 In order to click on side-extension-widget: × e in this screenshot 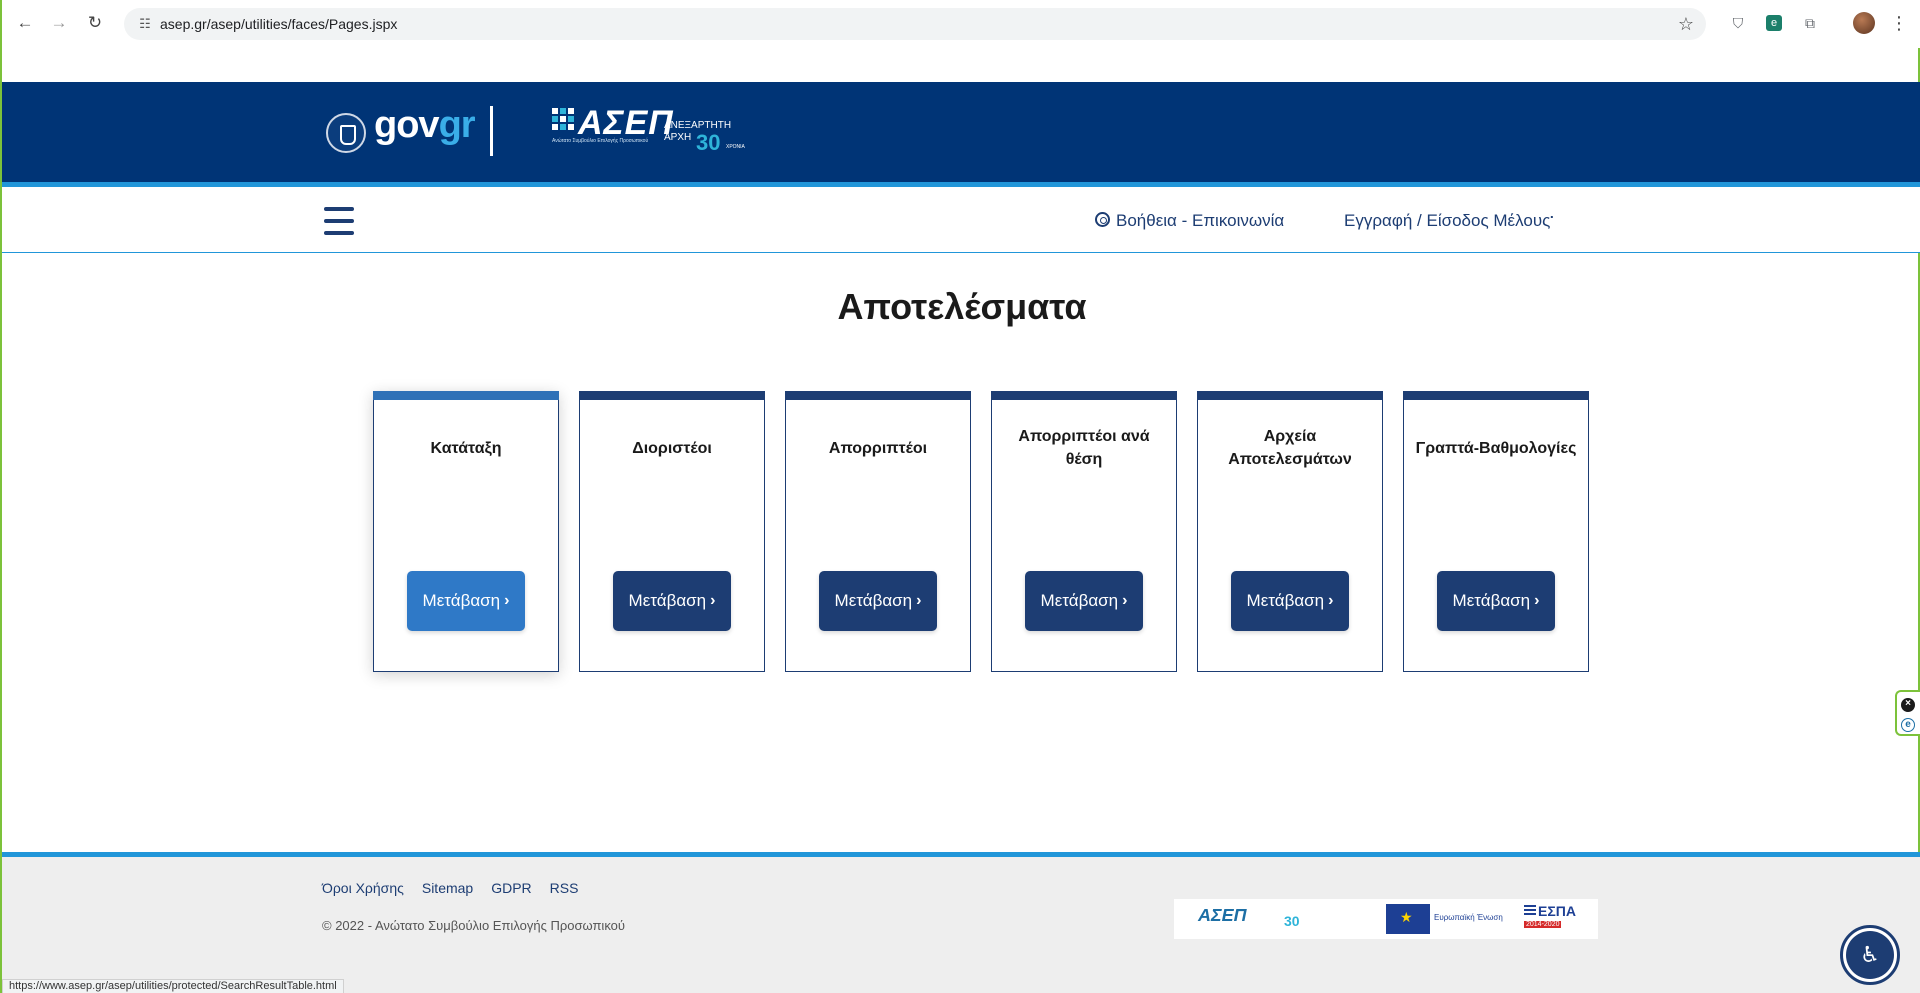, I will do `click(1907, 713)`.